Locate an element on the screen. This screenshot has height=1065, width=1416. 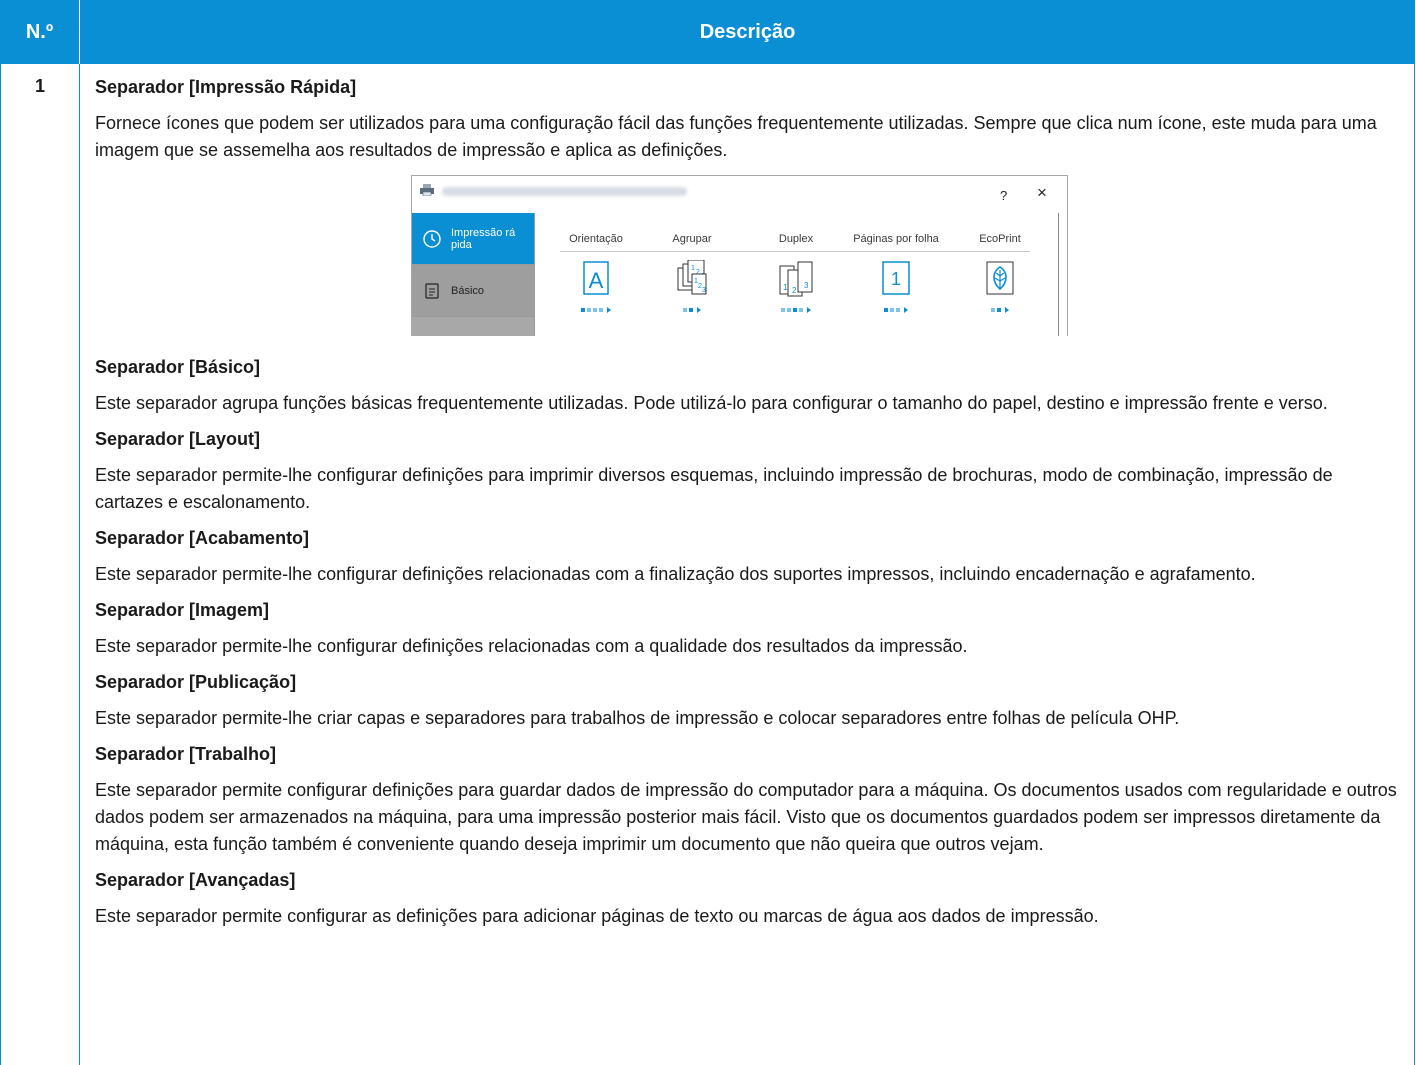
tab-basic: Básico is located at coordinates (473, 290).